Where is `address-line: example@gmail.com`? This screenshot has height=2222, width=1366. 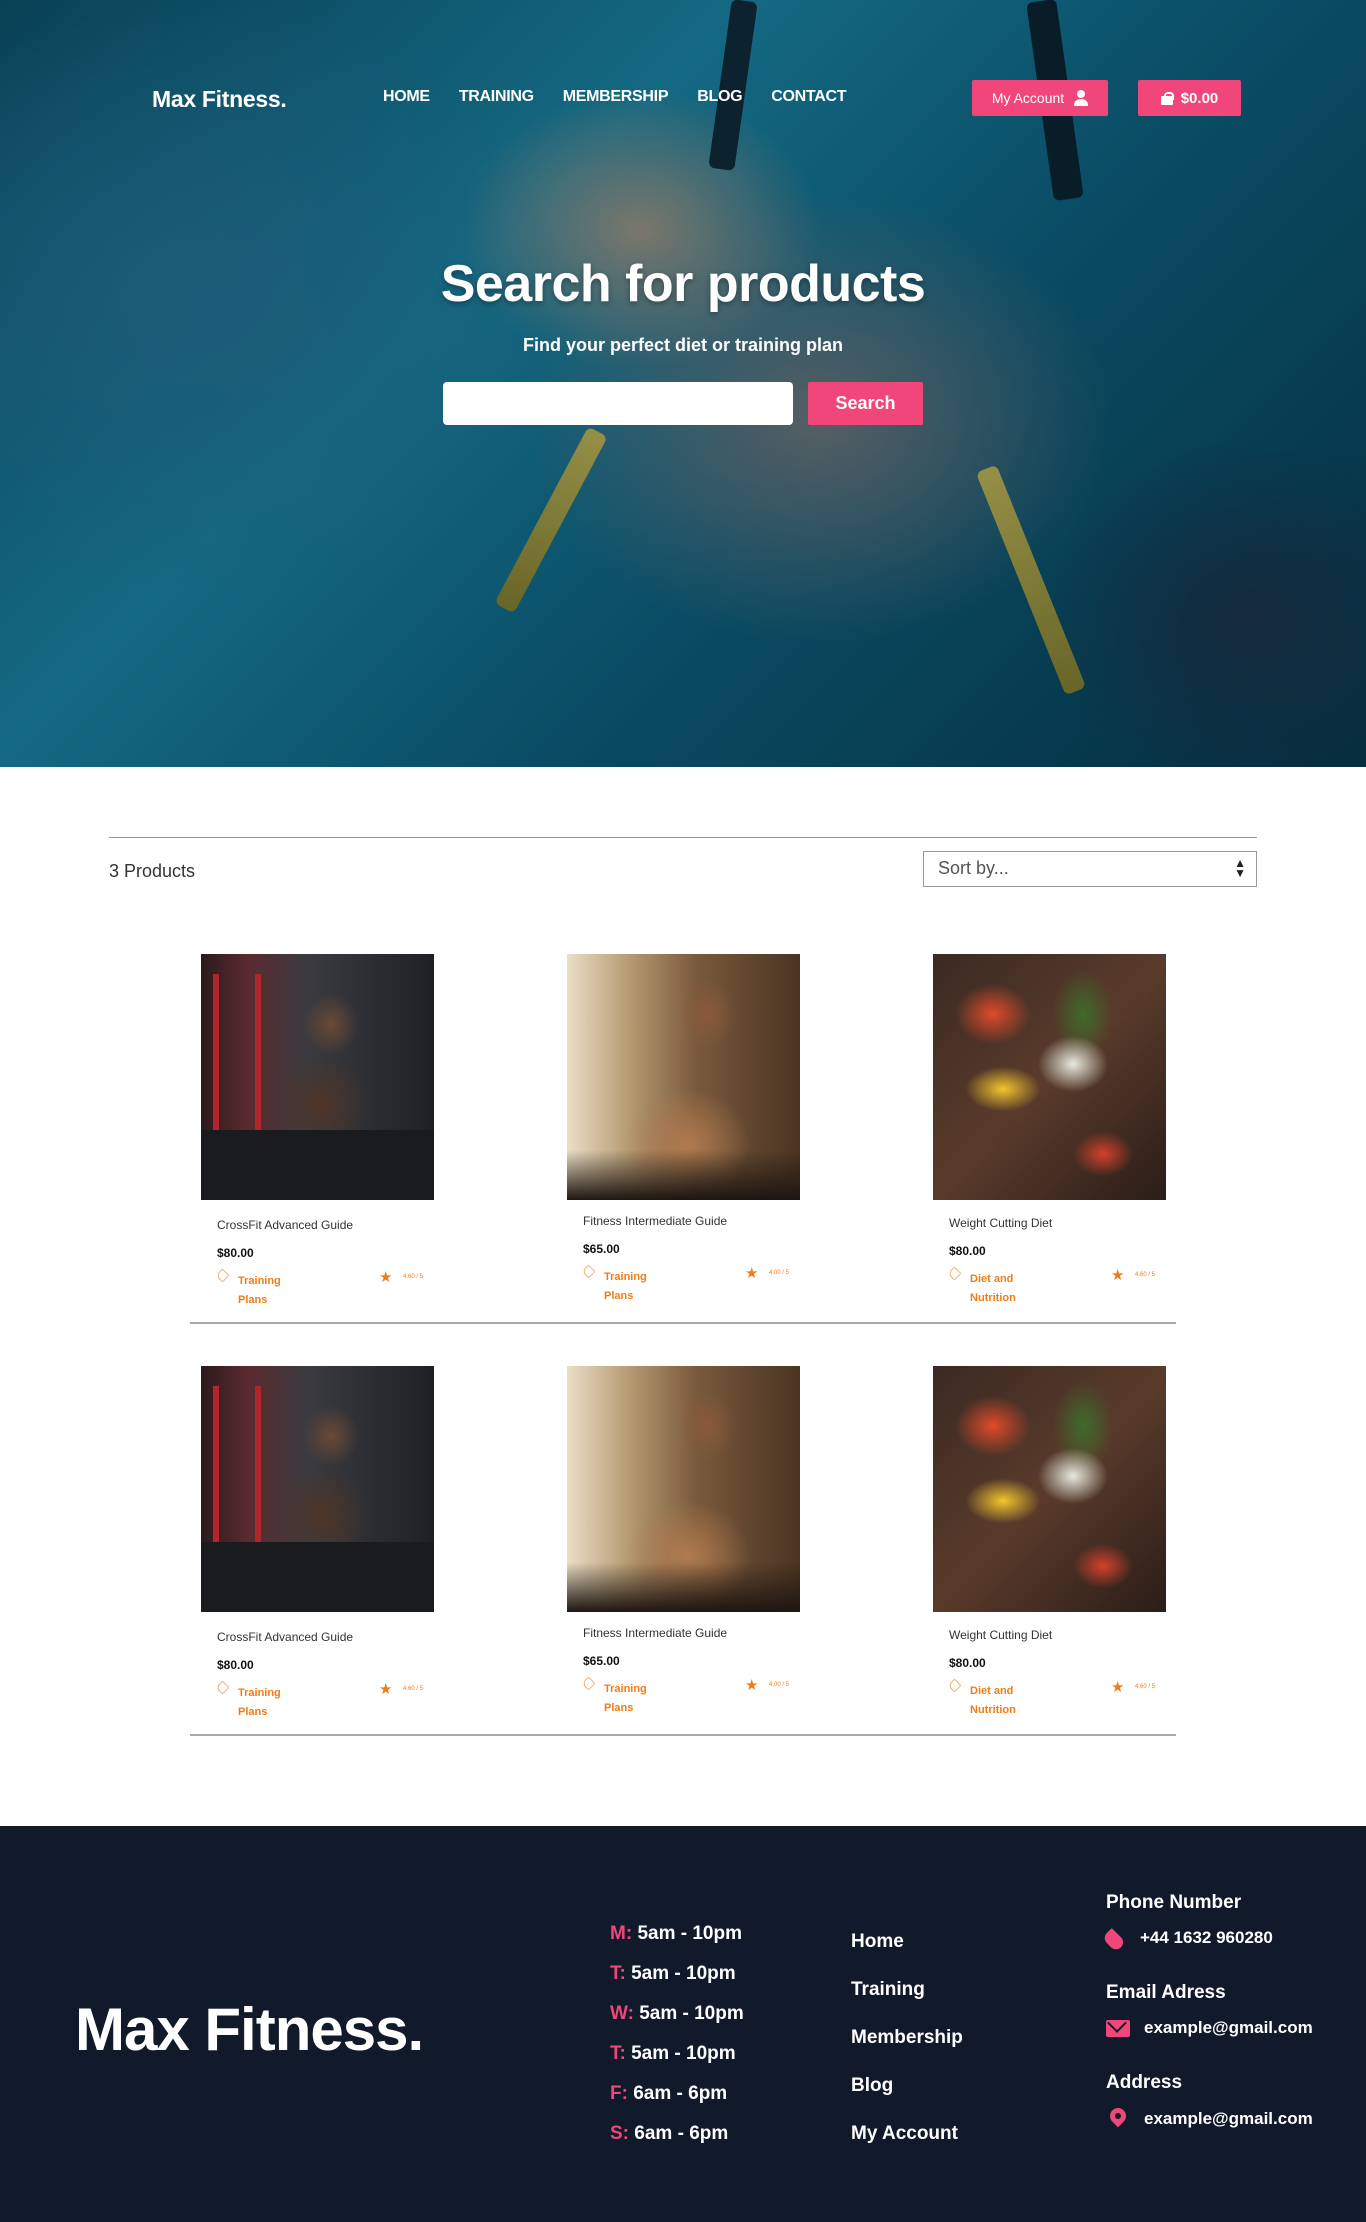 address-line: example@gmail.com is located at coordinates (1226, 2119).